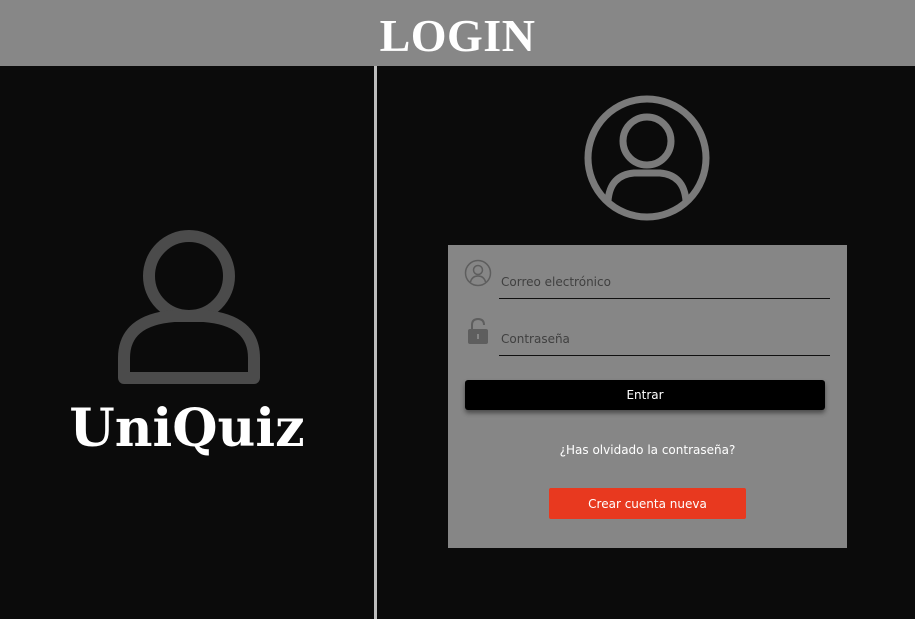  I want to click on page-title: LOGIN, so click(457, 35).